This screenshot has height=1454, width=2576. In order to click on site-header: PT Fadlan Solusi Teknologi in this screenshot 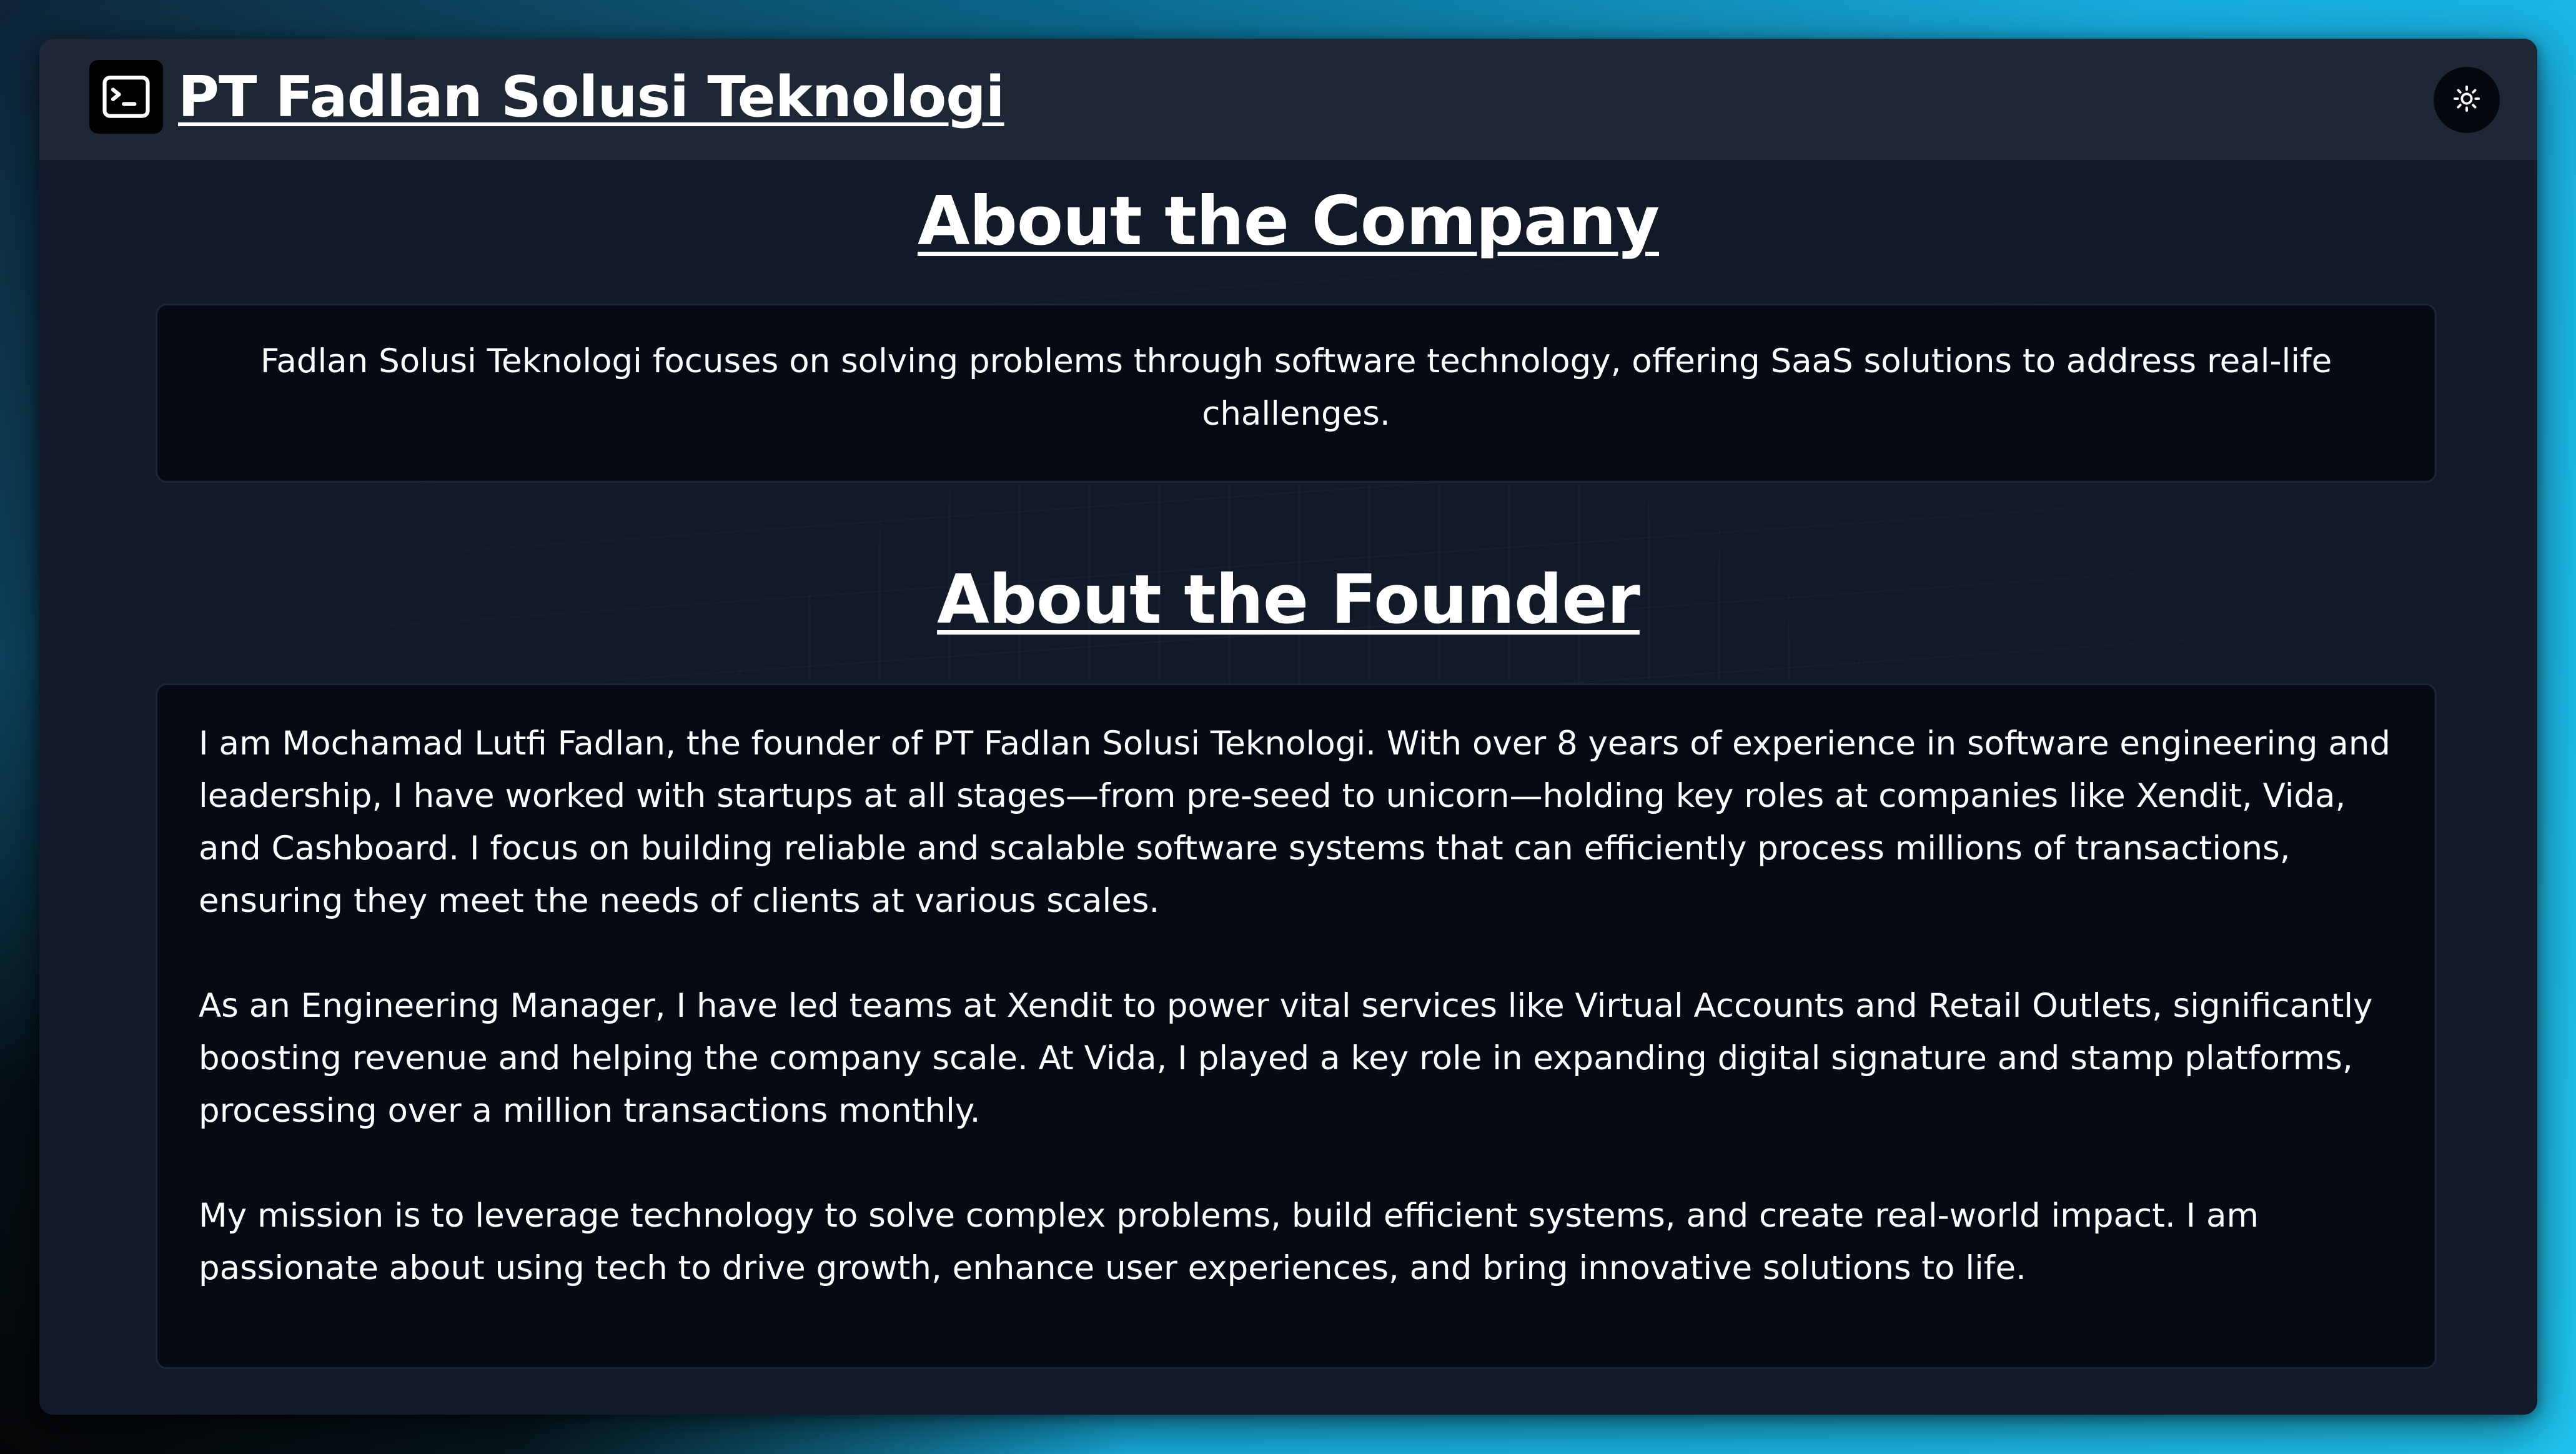, I will do `click(1288, 99)`.